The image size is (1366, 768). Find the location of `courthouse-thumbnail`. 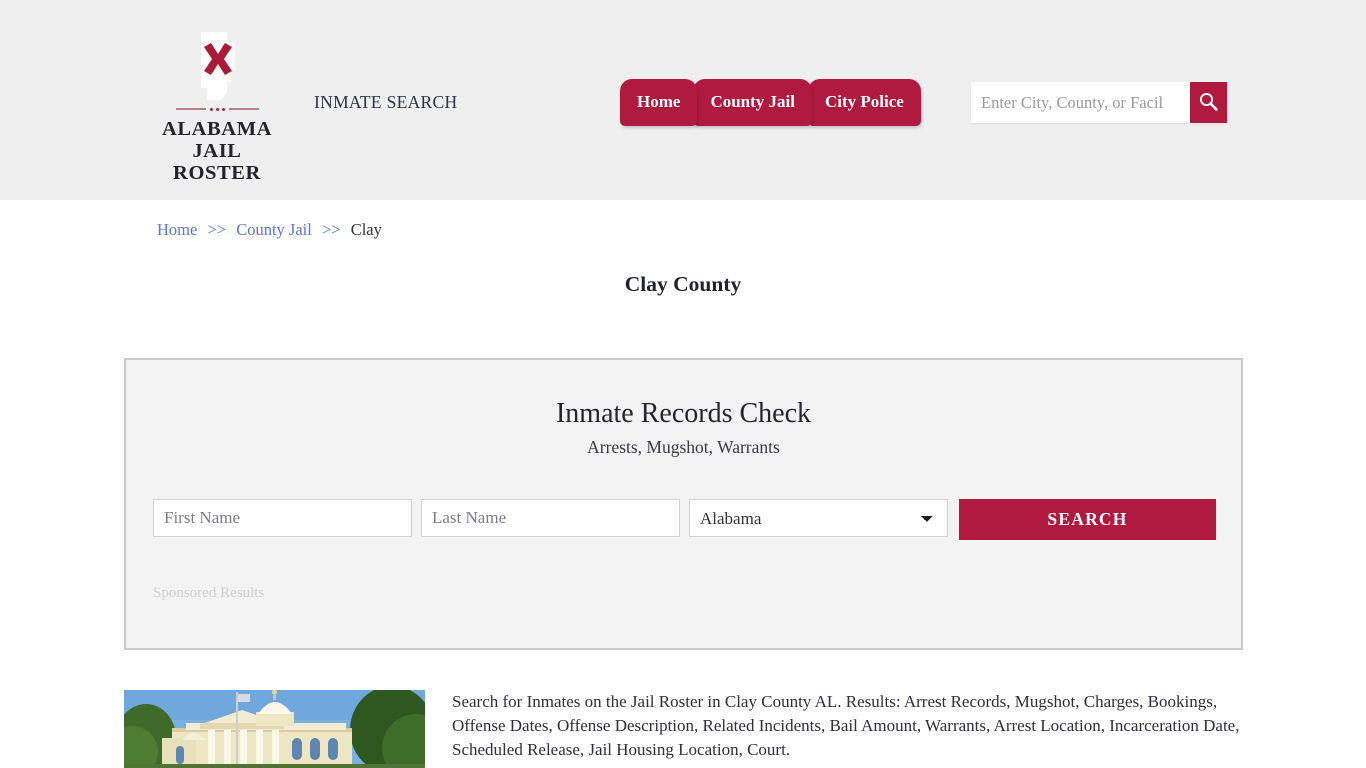

courthouse-thumbnail is located at coordinates (274, 729).